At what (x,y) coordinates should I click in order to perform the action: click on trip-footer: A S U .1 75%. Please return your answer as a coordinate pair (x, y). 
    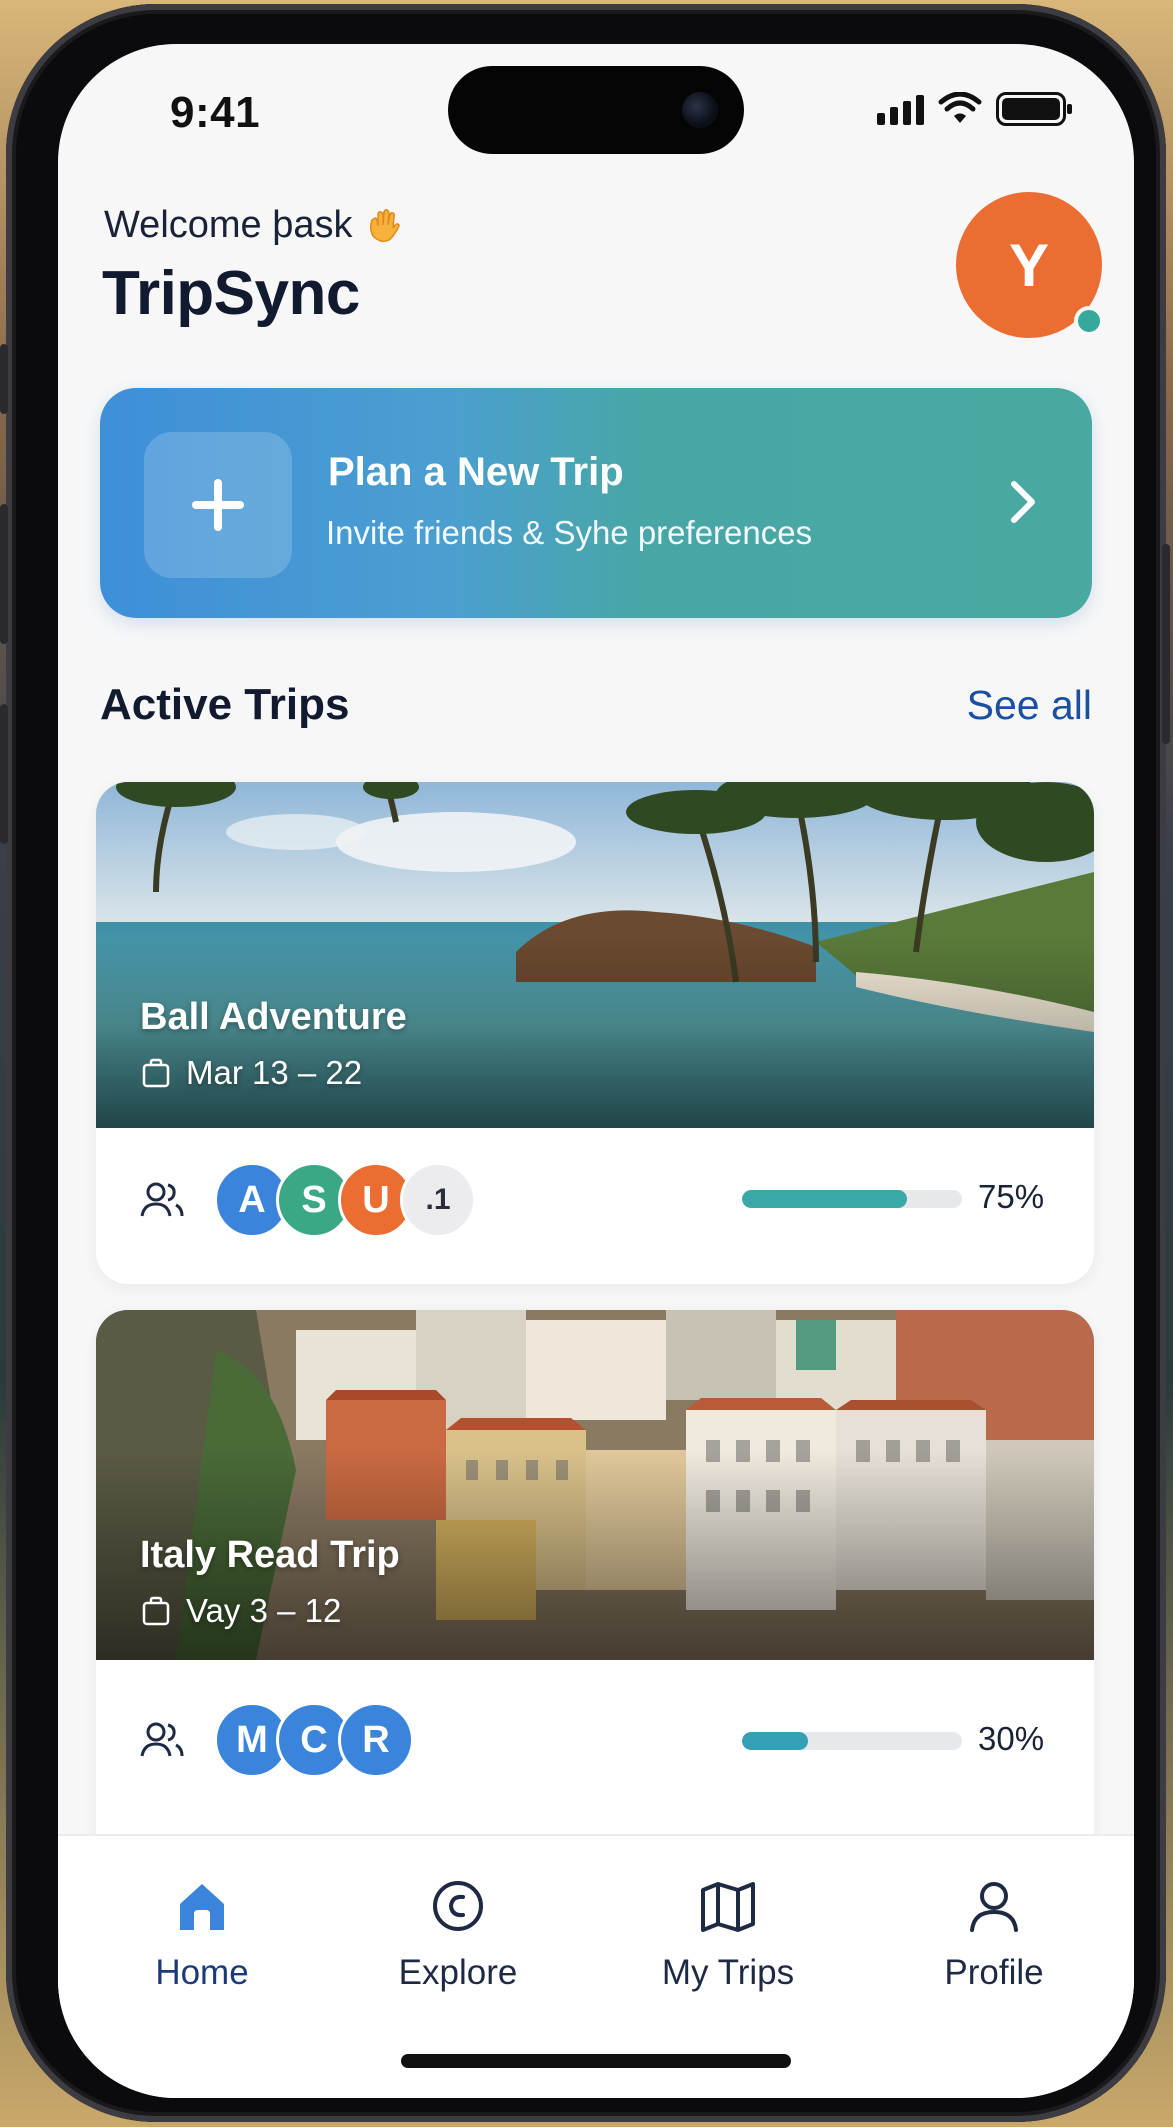
    Looking at the image, I should click on (595, 1206).